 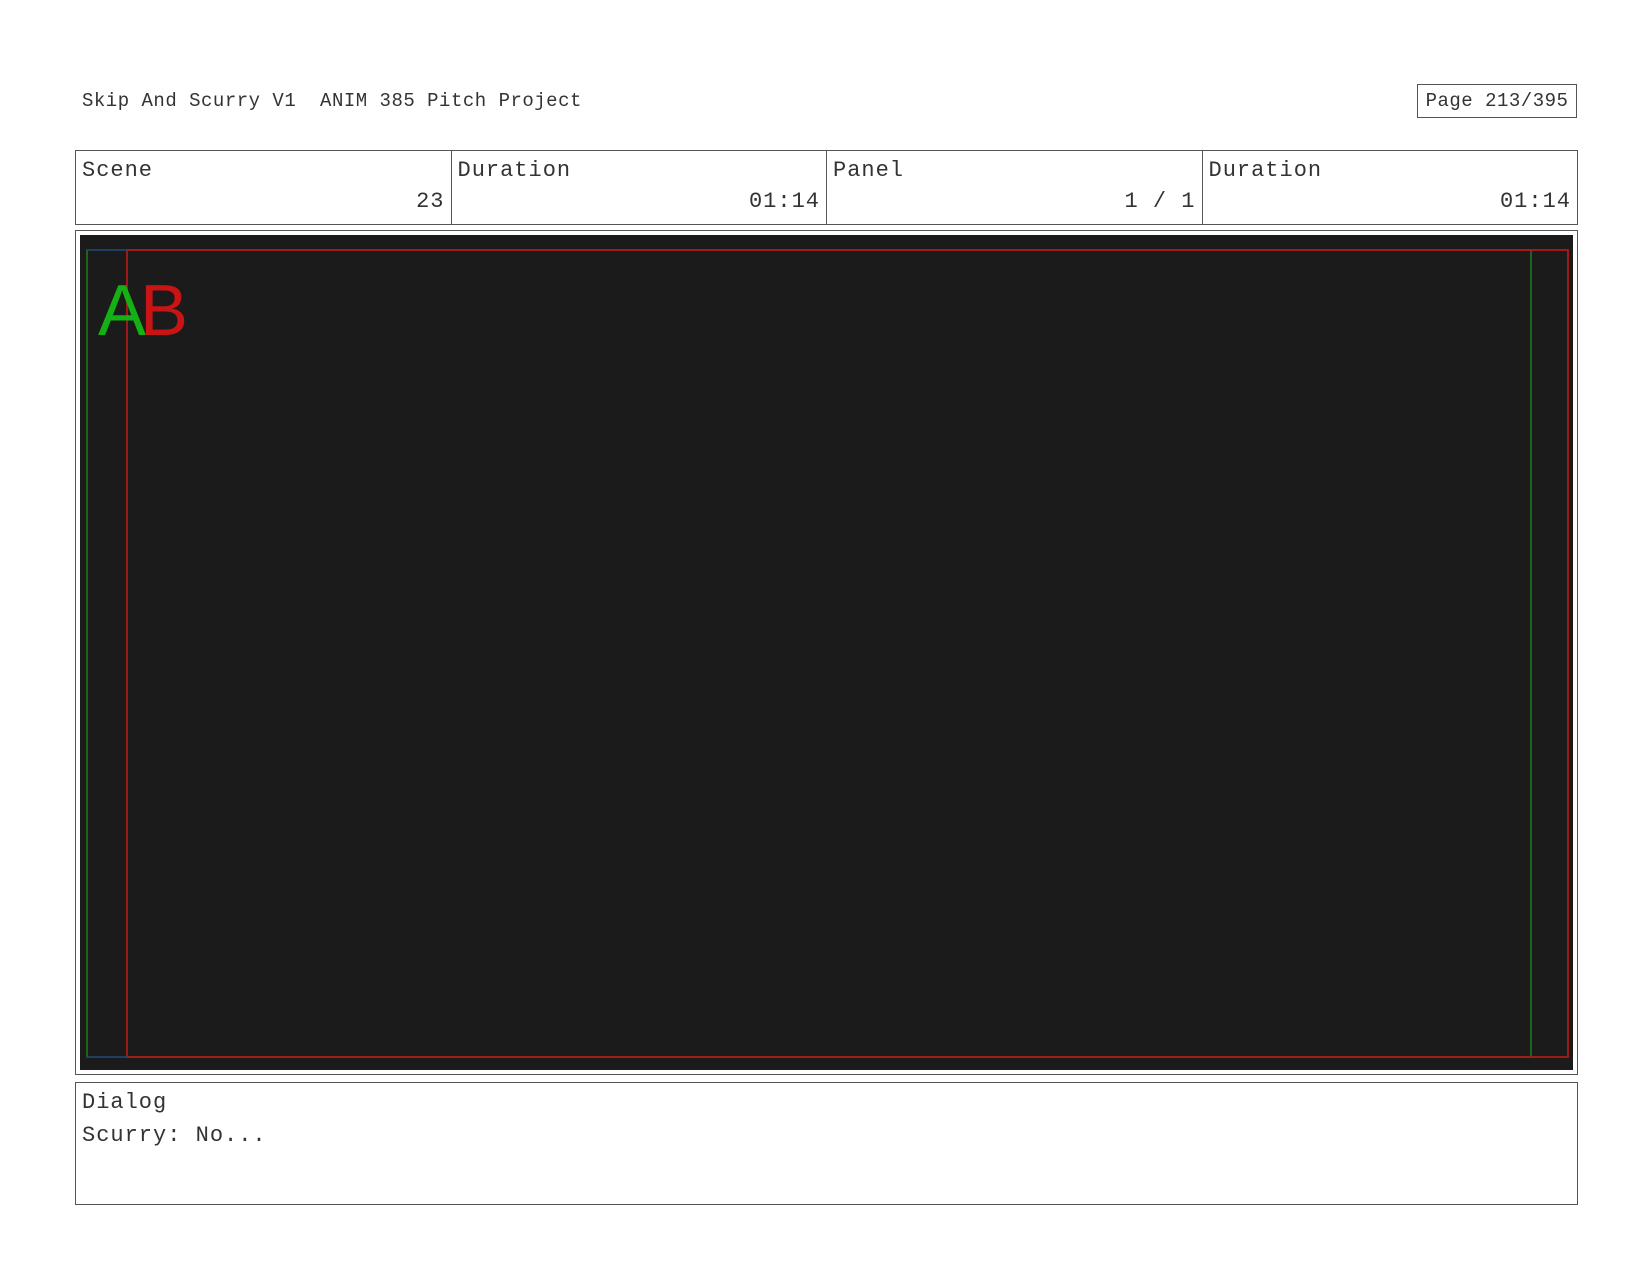 I want to click on panel-duration-cell: Duration 01:14, so click(x=1390, y=187).